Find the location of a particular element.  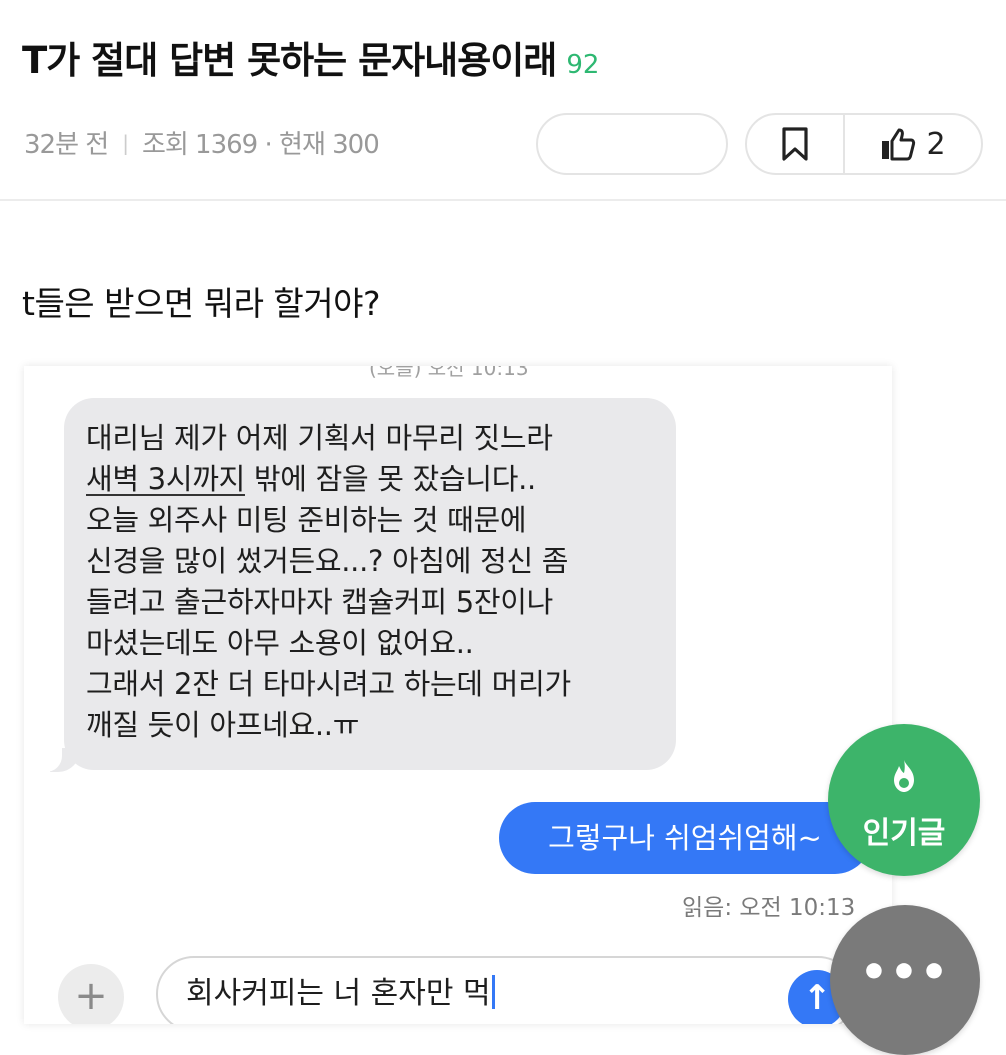

message-line: 새벽 3시까지 밖에 잠을 못 잤습니다.. is located at coordinates (370, 479).